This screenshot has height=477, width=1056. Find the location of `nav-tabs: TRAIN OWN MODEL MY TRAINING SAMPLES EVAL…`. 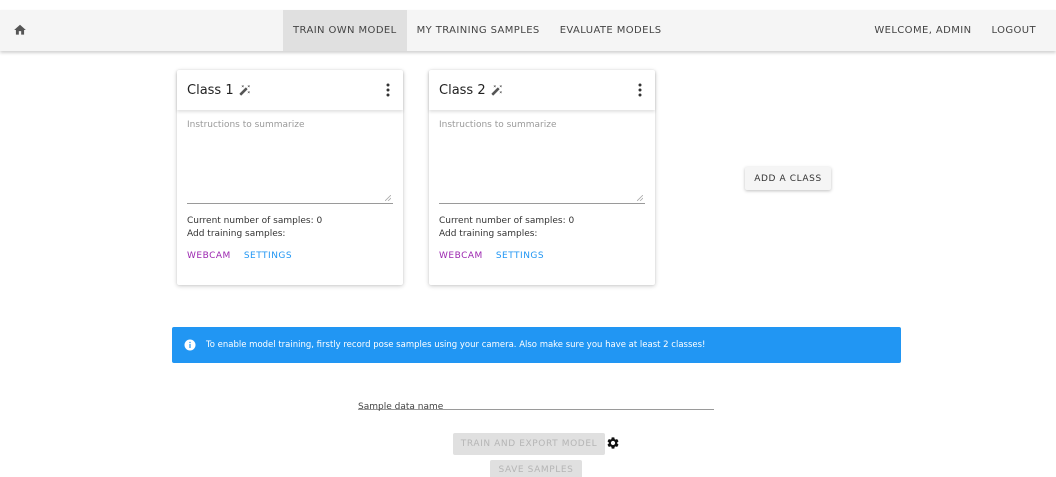

nav-tabs: TRAIN OWN MODEL MY TRAINING SAMPLES EVAL… is located at coordinates (477, 30).